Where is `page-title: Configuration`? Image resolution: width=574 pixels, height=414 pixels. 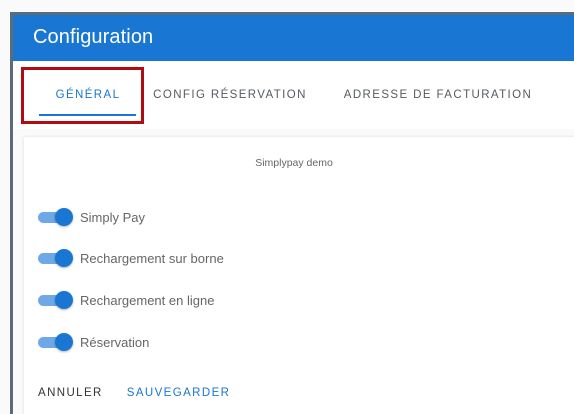
page-title: Configuration is located at coordinates (93, 37).